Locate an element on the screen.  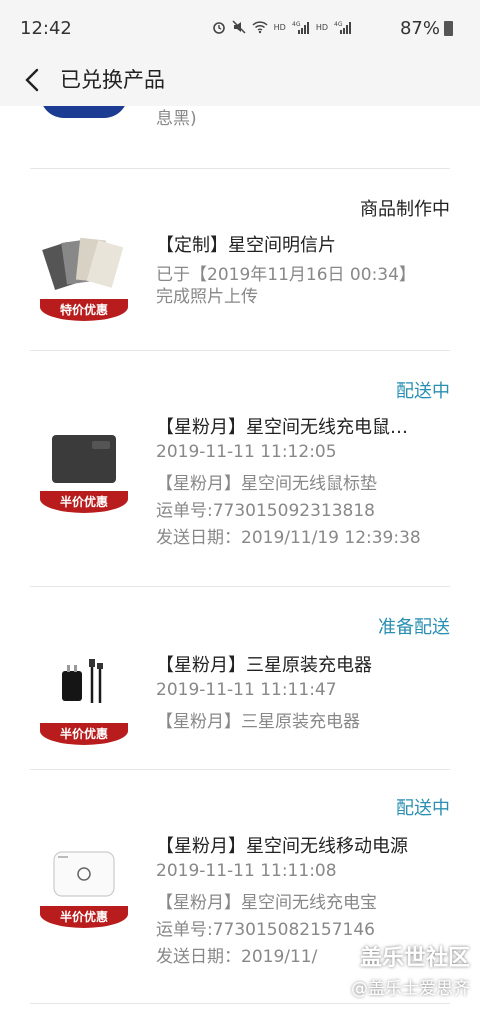
page-title: 已兑换产品 is located at coordinates (112, 80).